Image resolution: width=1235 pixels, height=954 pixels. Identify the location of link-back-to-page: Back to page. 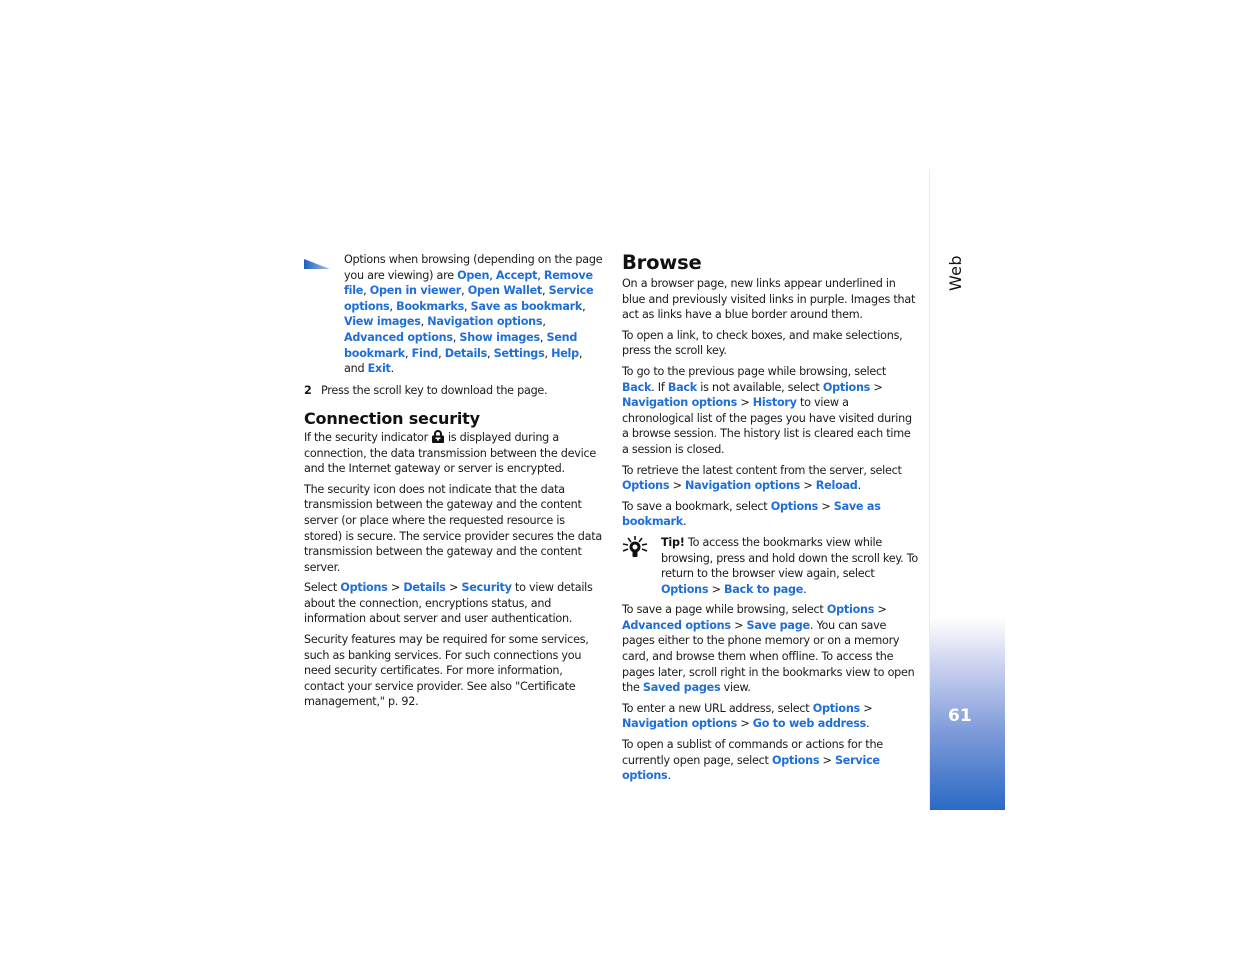
(763, 589).